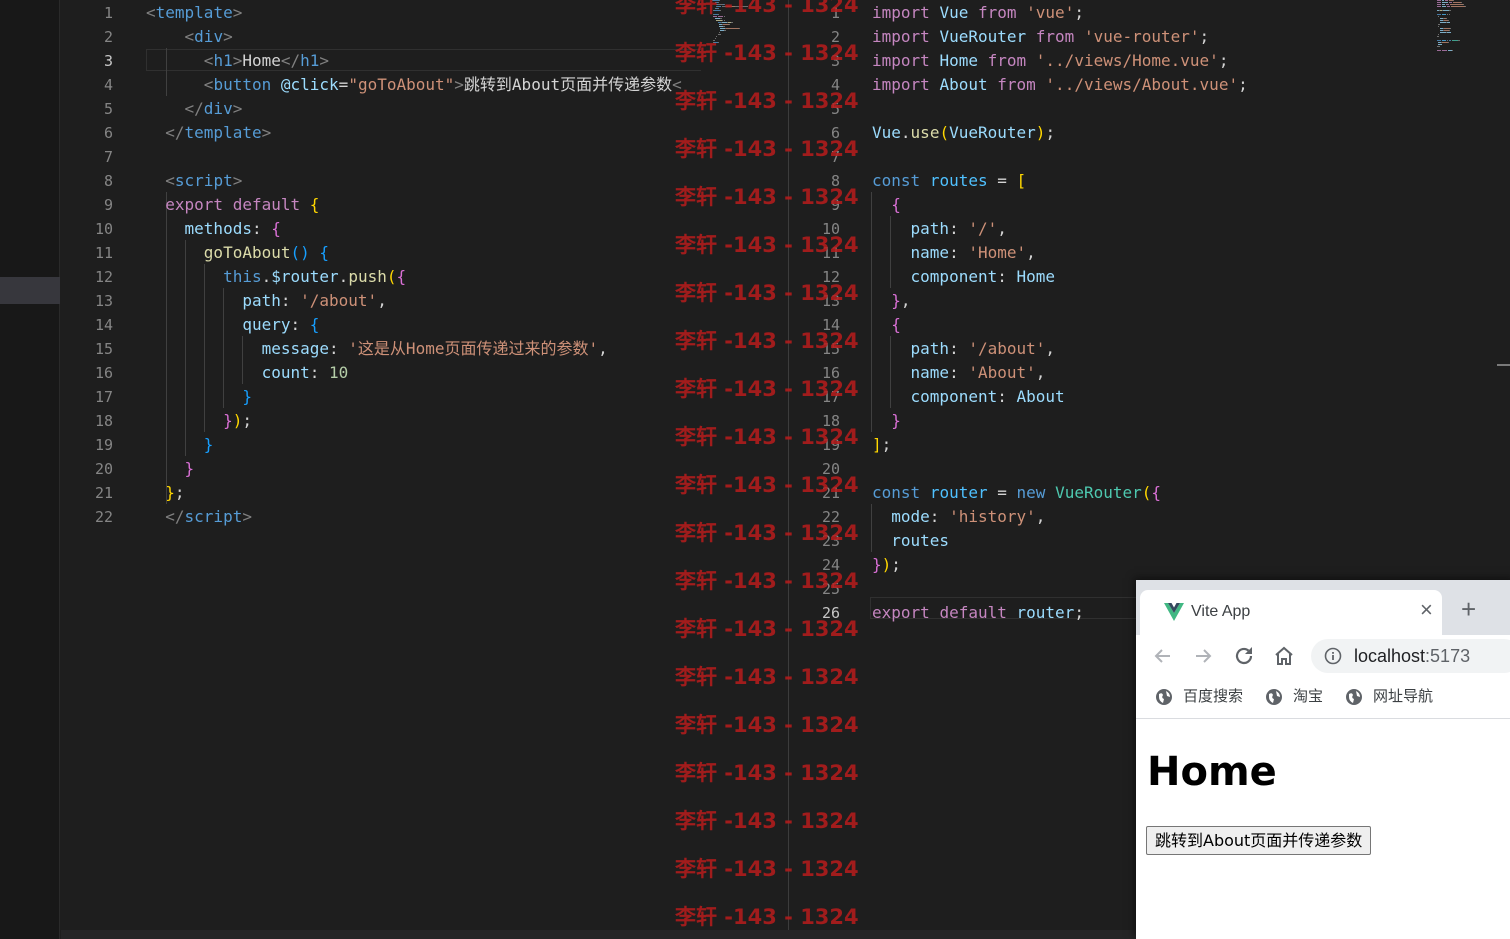 This screenshot has width=1510, height=939. Describe the element at coordinates (423, 229) in the screenshot. I see `code-line: methods: {` at that location.